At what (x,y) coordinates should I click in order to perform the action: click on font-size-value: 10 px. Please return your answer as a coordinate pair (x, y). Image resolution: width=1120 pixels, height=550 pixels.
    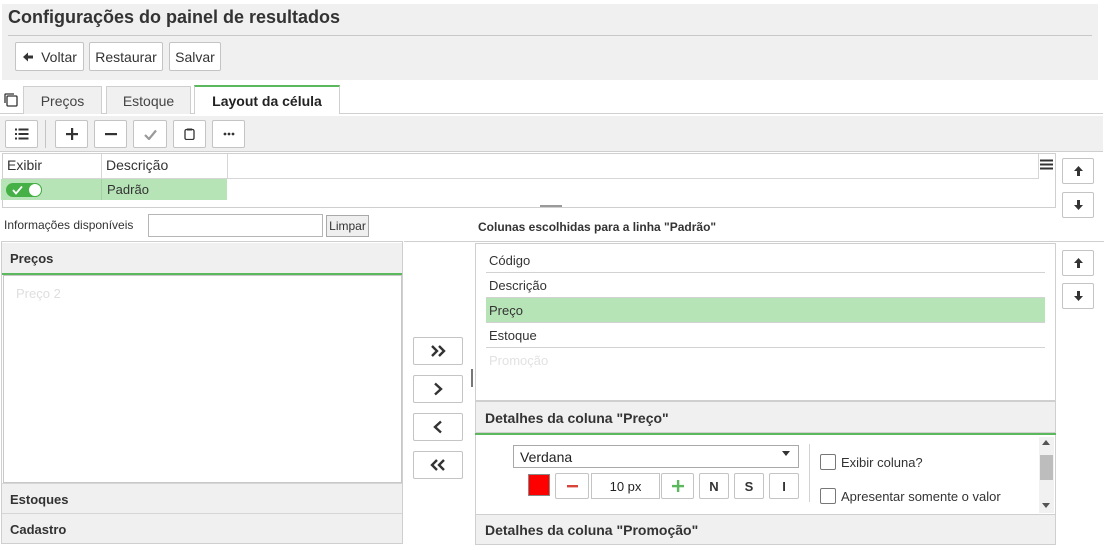
    Looking at the image, I should click on (625, 486).